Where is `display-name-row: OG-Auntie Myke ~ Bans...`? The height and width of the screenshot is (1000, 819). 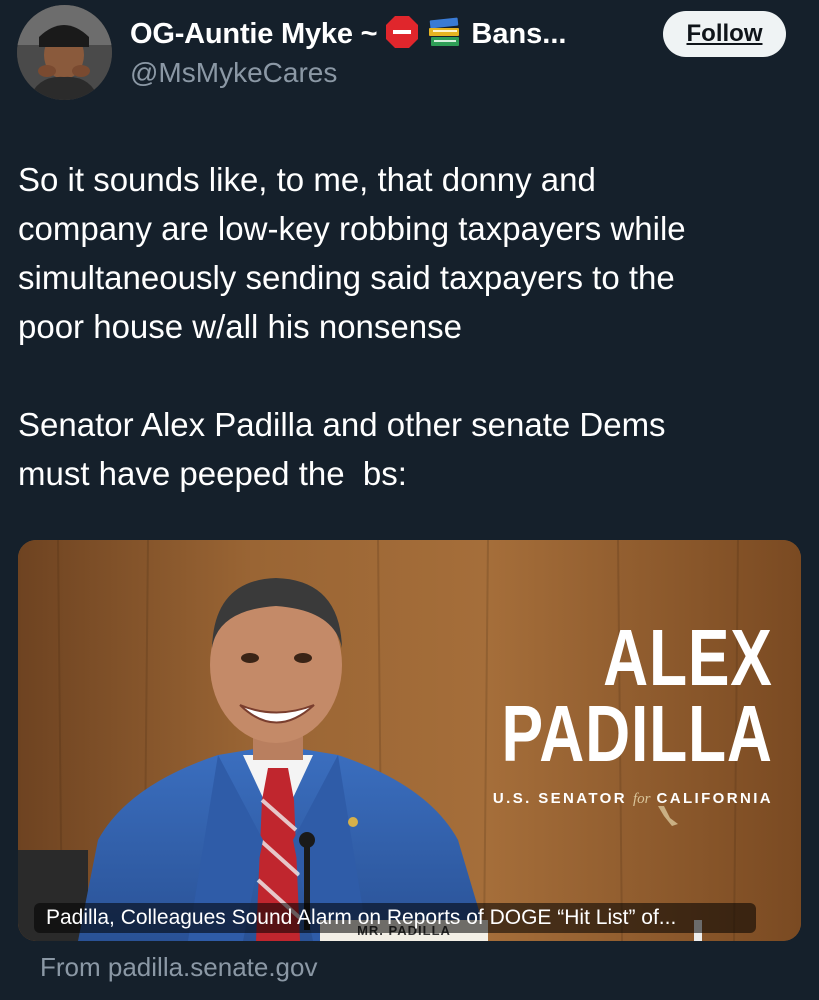 display-name-row: OG-Auntie Myke ~ Bans... is located at coordinates (348, 34).